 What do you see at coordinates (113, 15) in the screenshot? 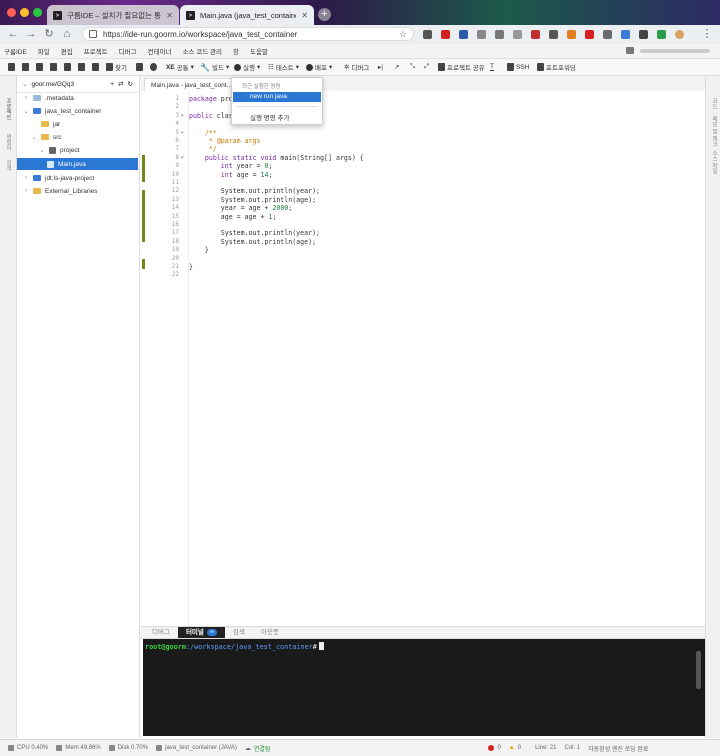
I see `browser-tab-1: > 구름IDE – 설치가 필요없는 통합개발환경 ✕` at bounding box center [113, 15].